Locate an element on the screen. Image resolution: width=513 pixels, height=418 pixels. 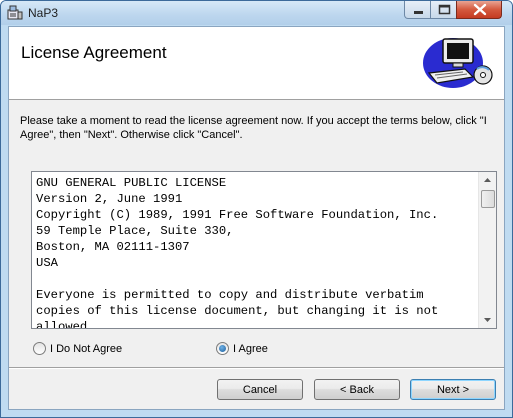
vertical-scrollbar is located at coordinates (487, 250).